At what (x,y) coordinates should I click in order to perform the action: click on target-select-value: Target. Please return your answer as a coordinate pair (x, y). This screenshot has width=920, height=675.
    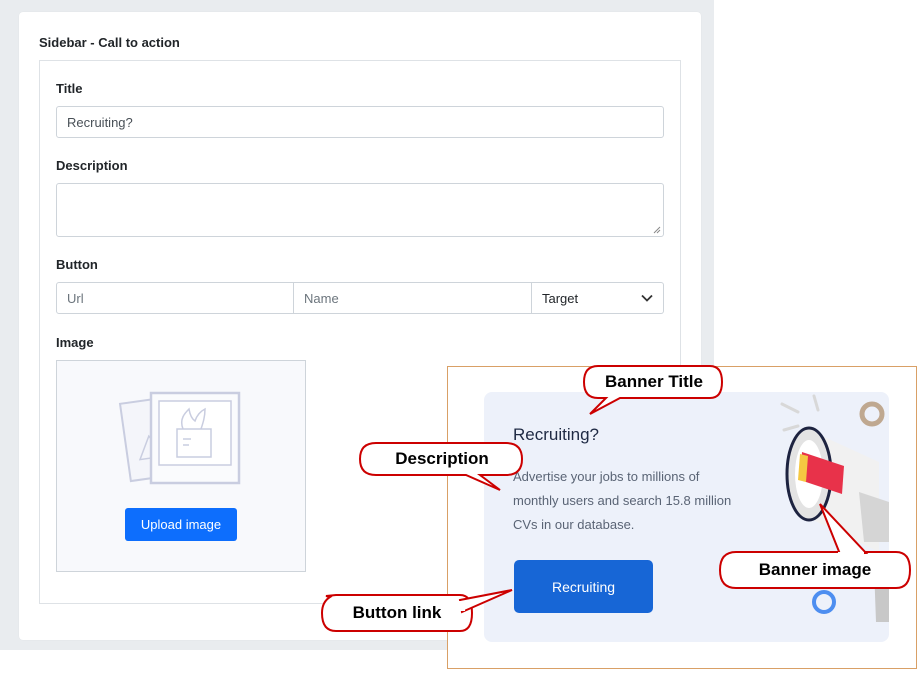
    Looking at the image, I should click on (560, 298).